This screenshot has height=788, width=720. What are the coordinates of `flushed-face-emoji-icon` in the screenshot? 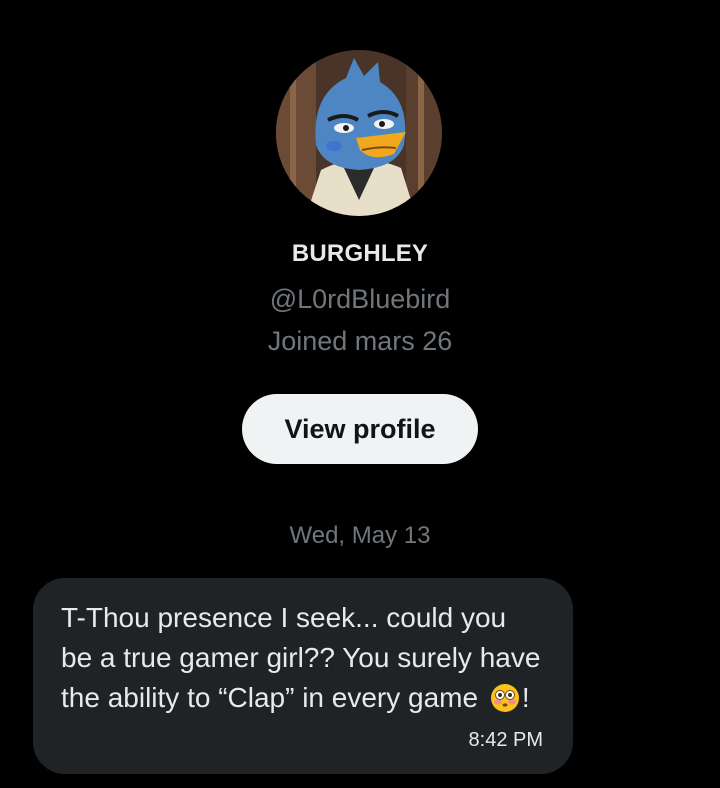 It's located at (504, 698).